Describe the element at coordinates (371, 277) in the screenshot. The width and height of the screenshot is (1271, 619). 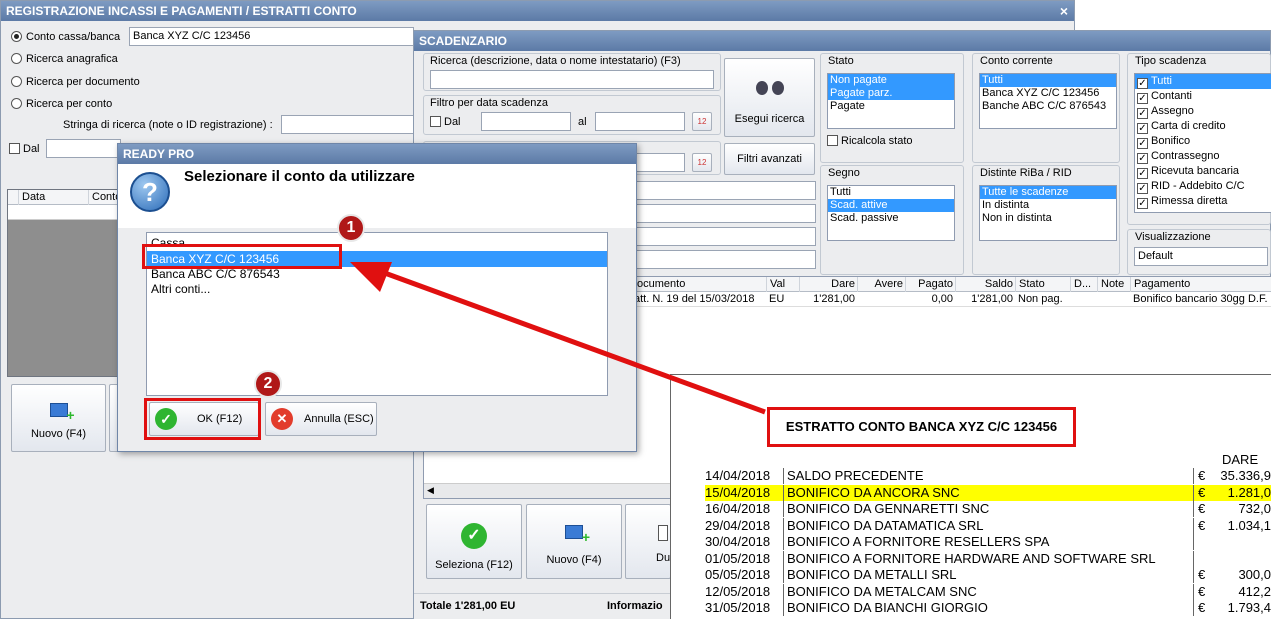
I see `arrow-head` at that location.